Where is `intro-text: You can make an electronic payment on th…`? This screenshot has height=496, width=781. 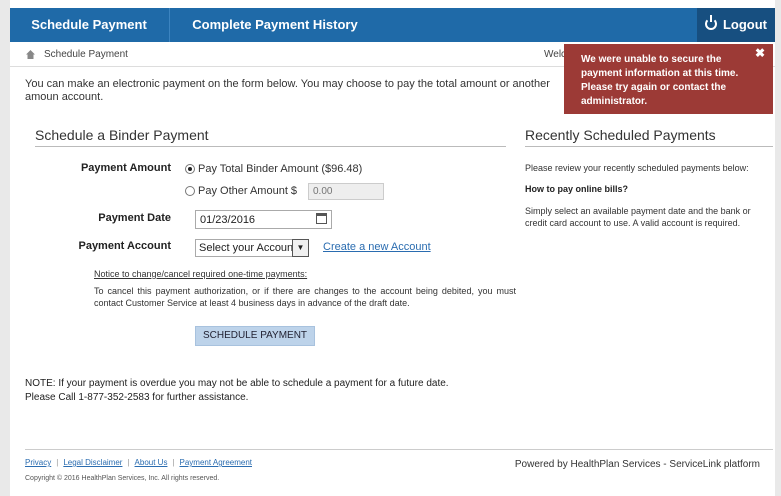
intro-text: You can make an electronic payment on th… is located at coordinates (287, 90).